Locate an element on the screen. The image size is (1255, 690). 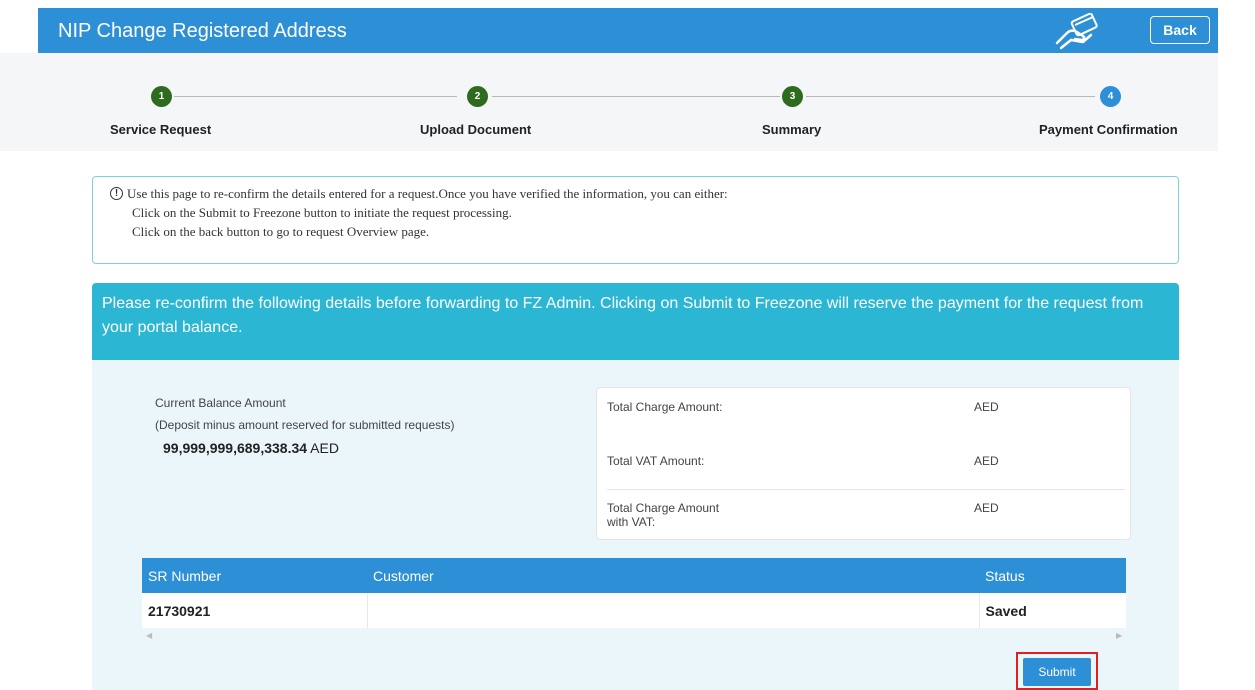
column-header-sr-number: SR Number is located at coordinates (254, 575).